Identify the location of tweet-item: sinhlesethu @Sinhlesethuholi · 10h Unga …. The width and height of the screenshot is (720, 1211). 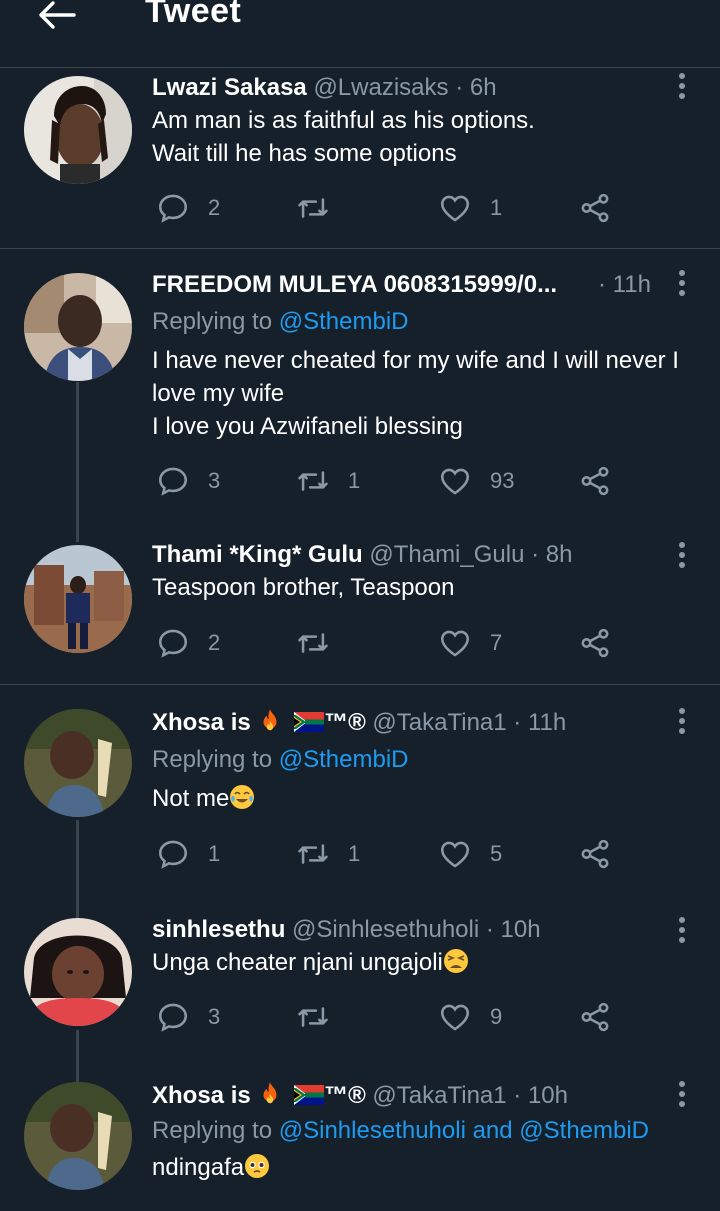
(360, 975).